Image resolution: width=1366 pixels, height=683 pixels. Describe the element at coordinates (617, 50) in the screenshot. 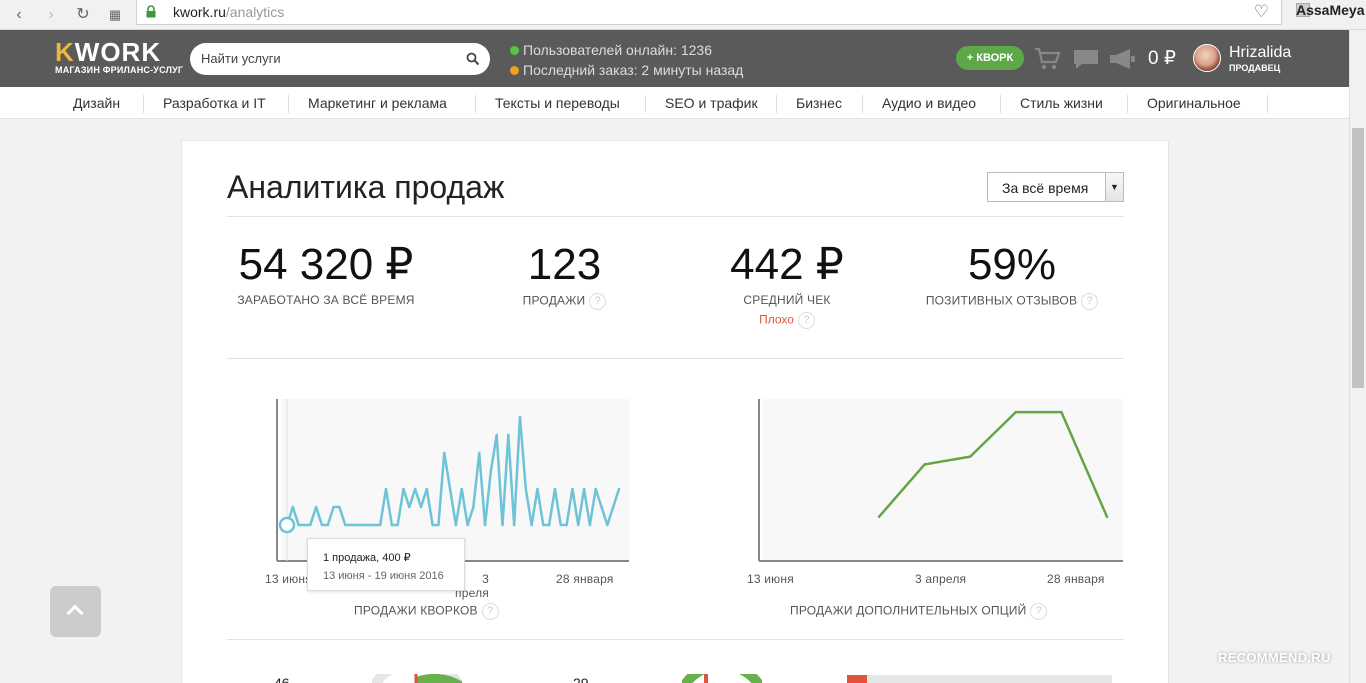

I see `online-users-text: Пользователей онлайн: 1236` at that location.